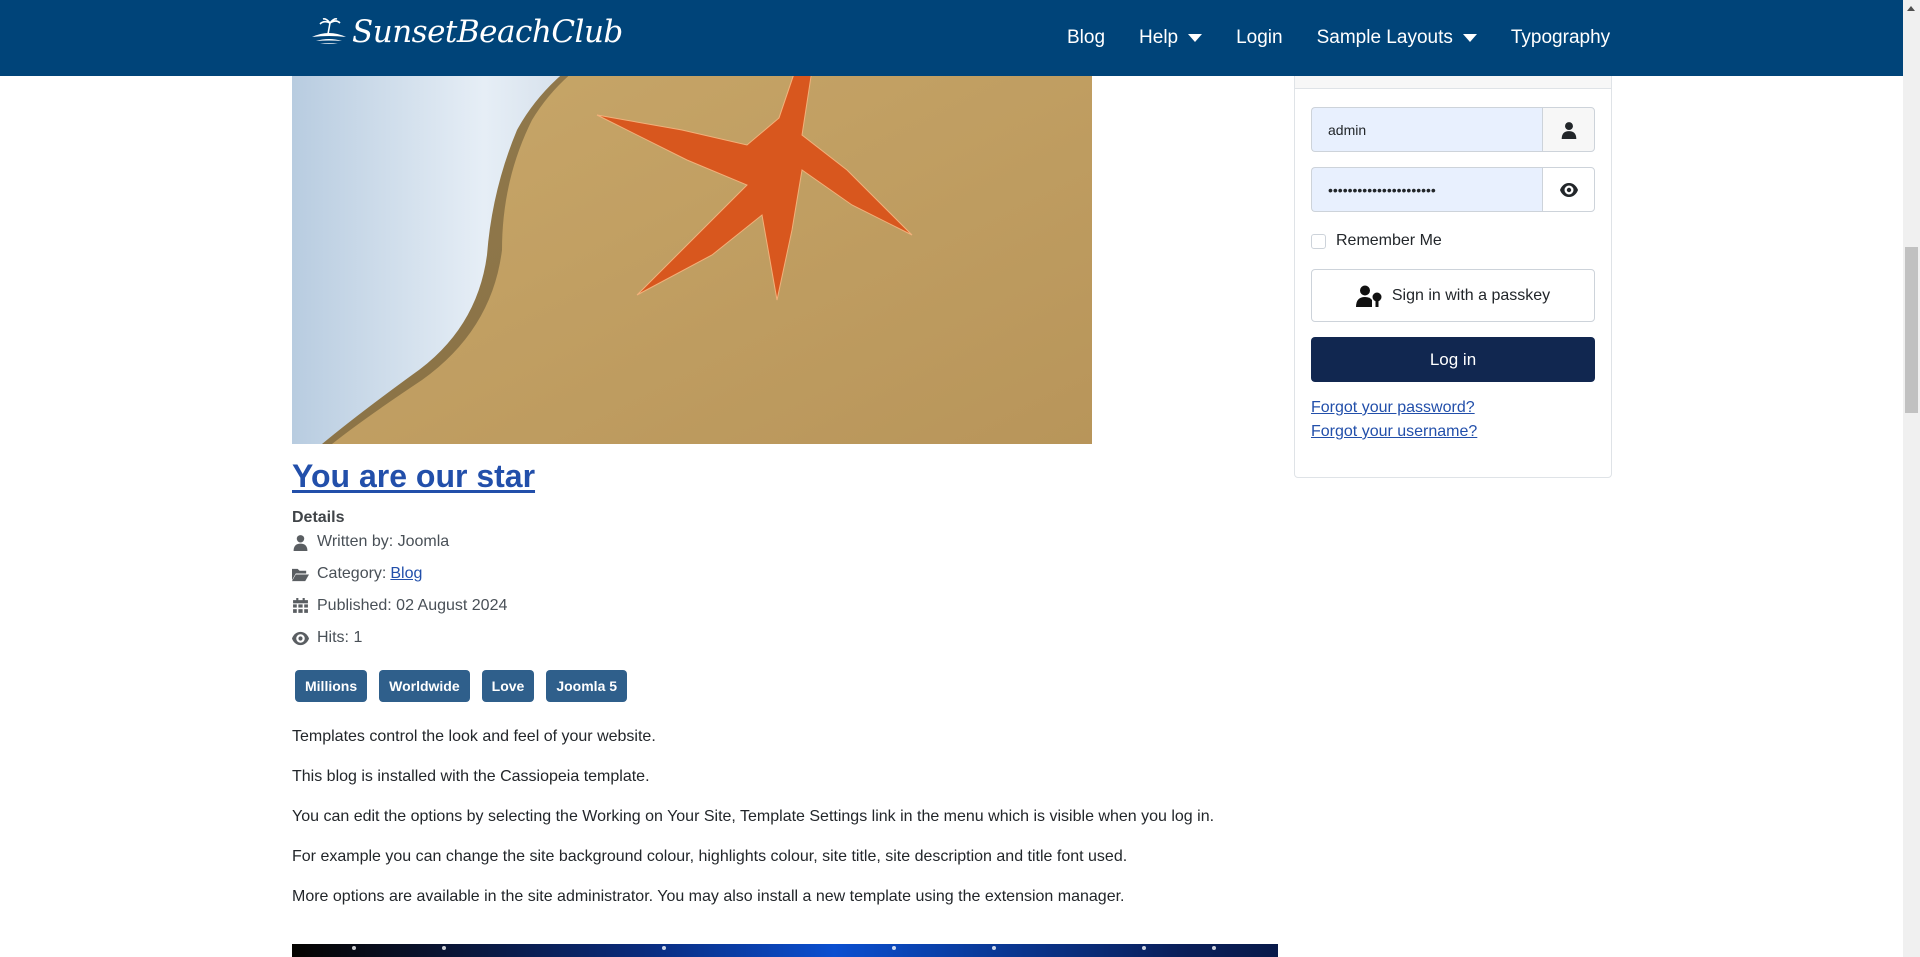 Image resolution: width=1920 pixels, height=957 pixels. I want to click on published-text: Published: 02 August 2024, so click(412, 605).